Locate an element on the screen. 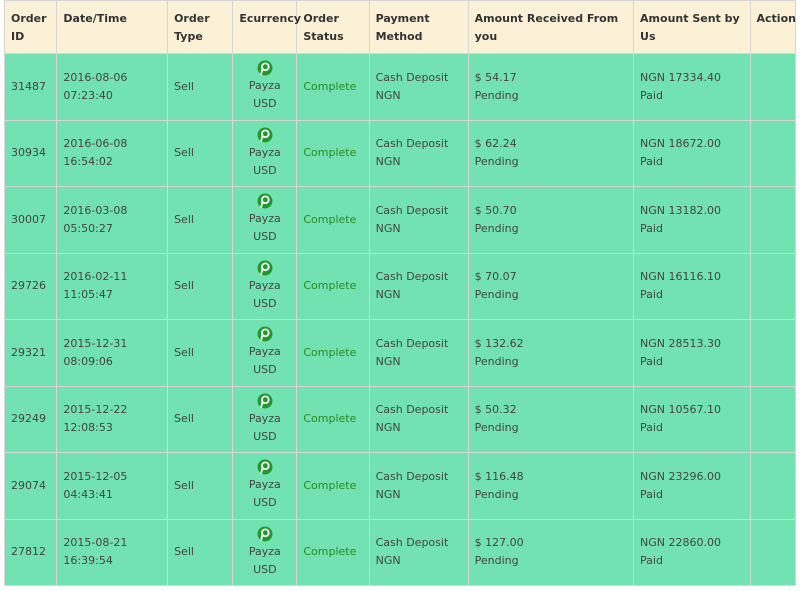 The width and height of the screenshot is (800, 591). sent-amount: NGN 18672.00 is located at coordinates (680, 144).